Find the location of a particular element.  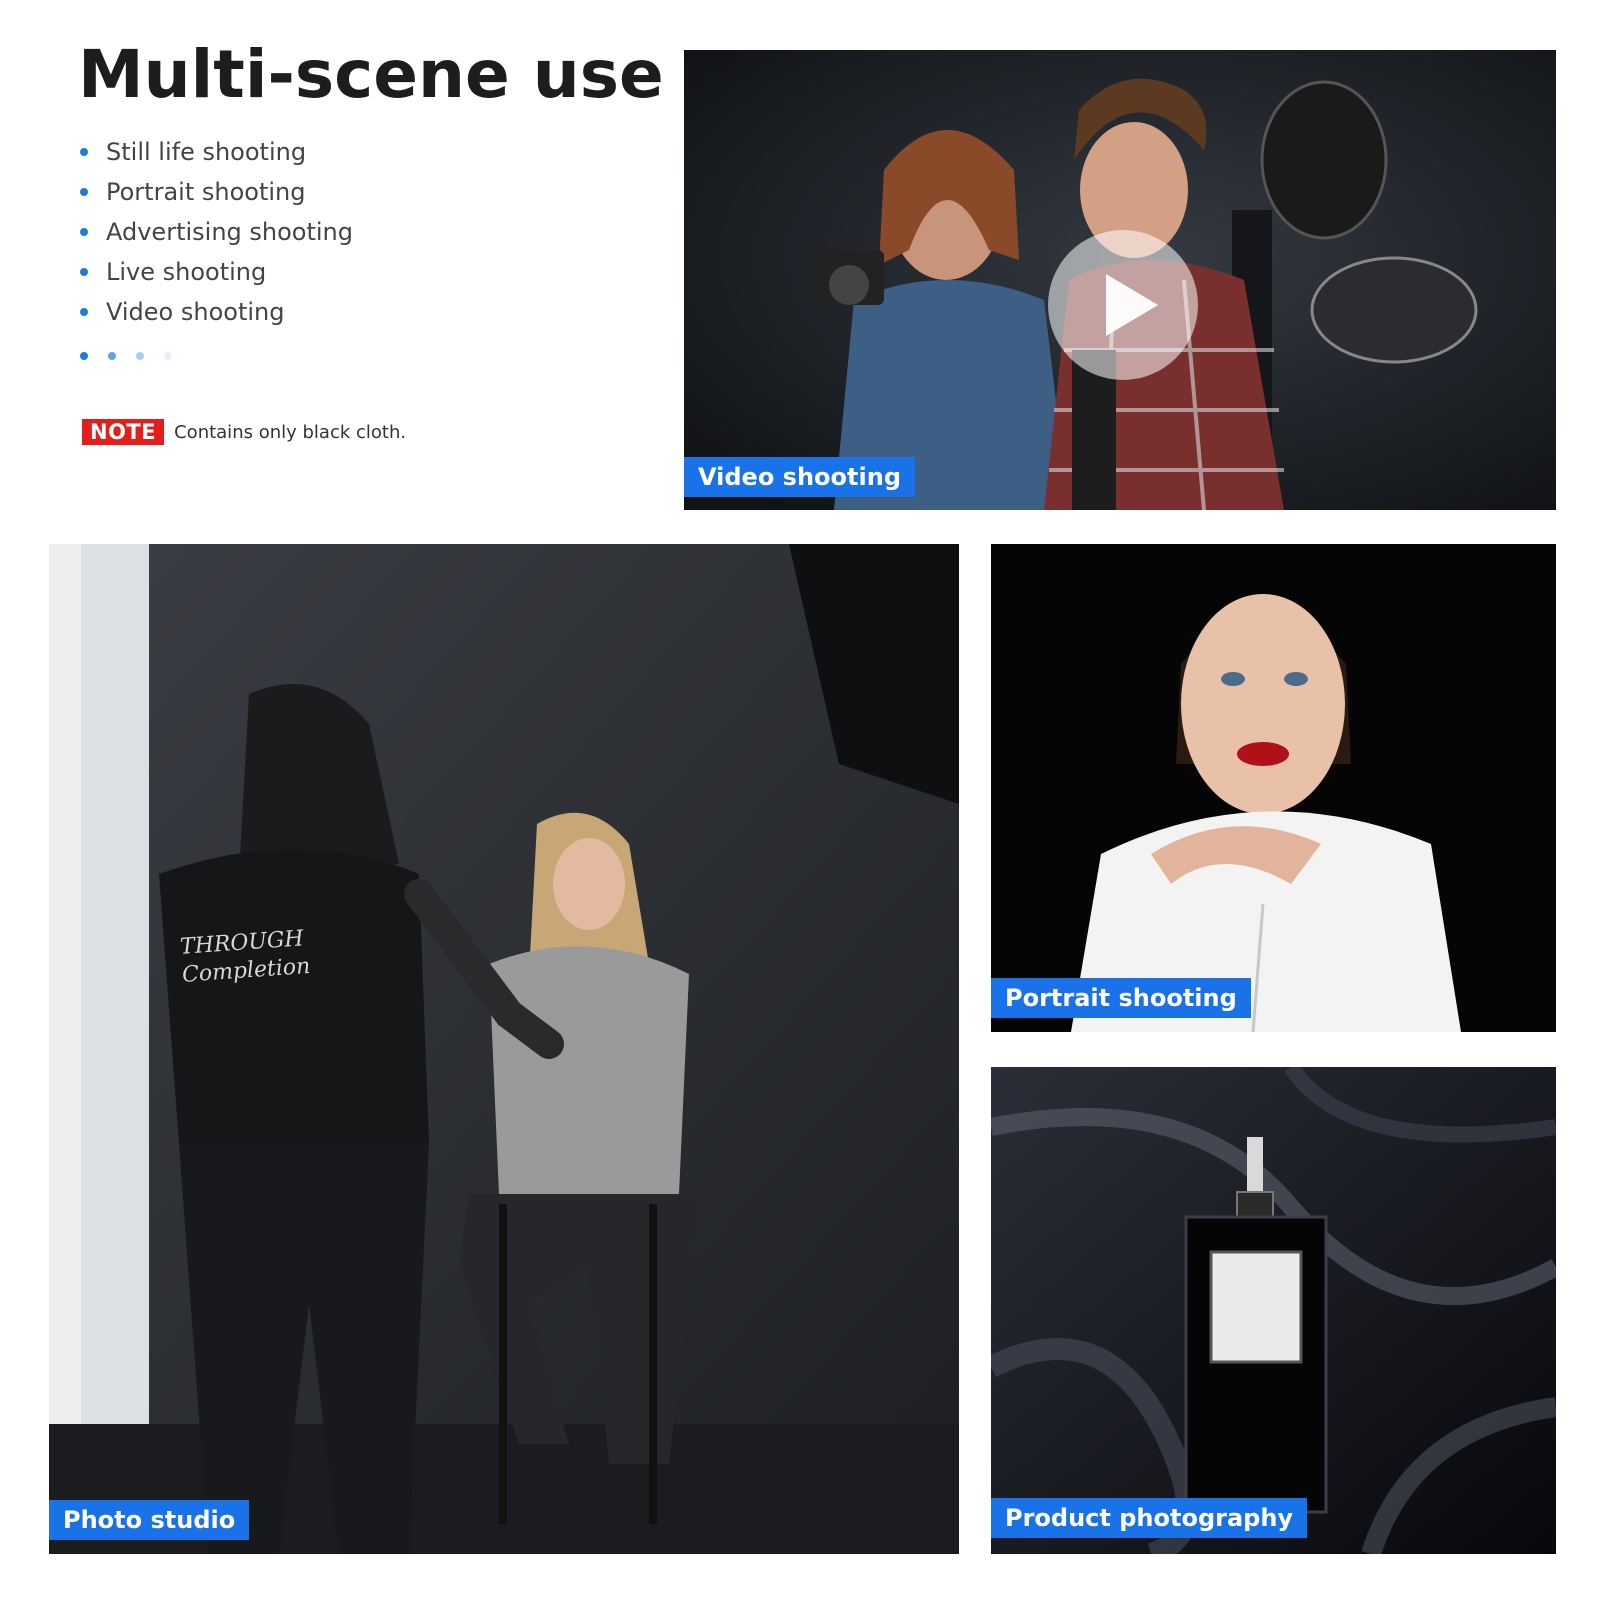

portrait-shooting-caption: Portrait shooting is located at coordinates (1121, 998).